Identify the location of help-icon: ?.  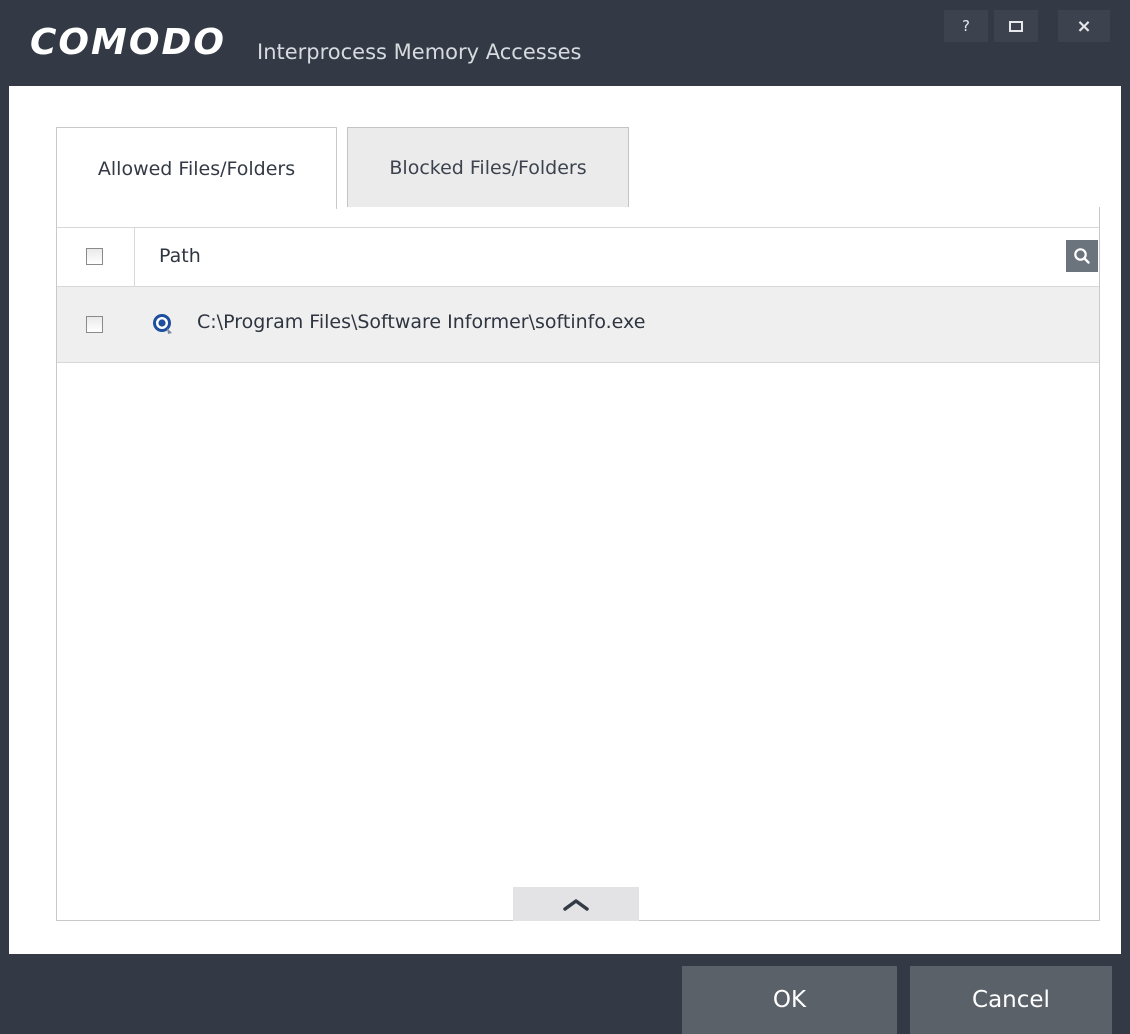
(966, 26).